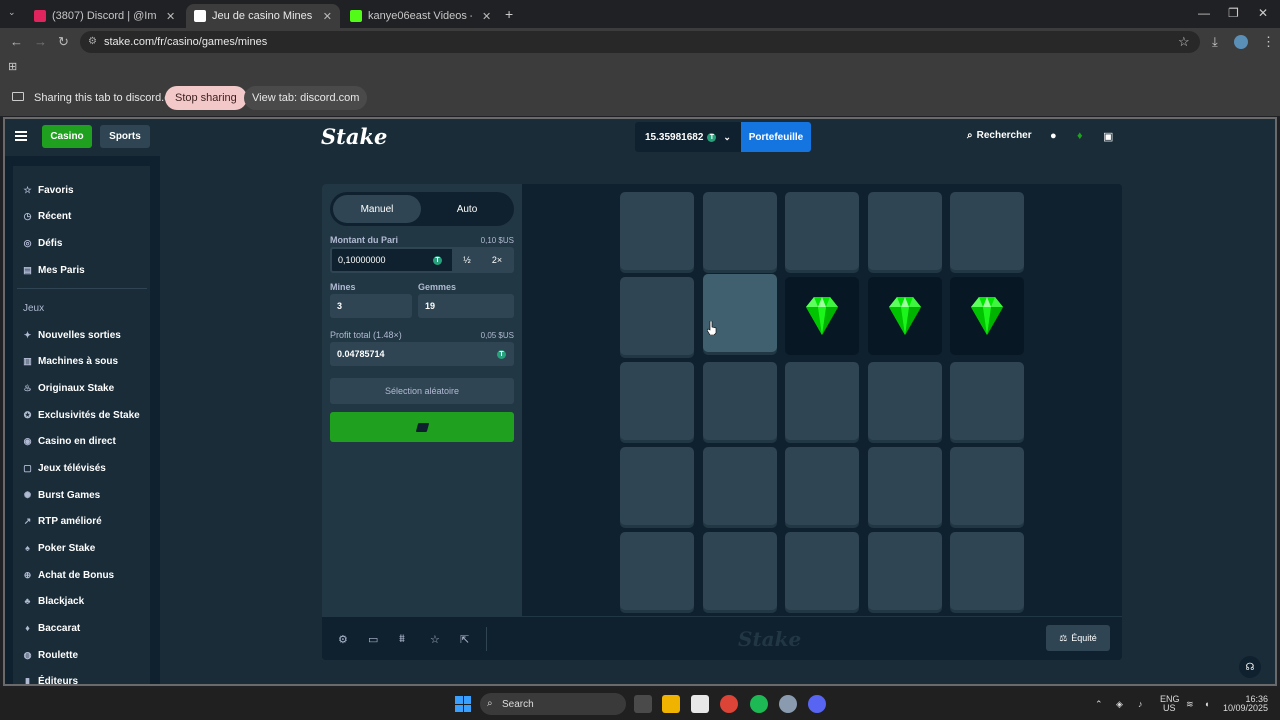 The height and width of the screenshot is (720, 1280). What do you see at coordinates (63, 42) in the screenshot?
I see `reload-icon: ↻` at bounding box center [63, 42].